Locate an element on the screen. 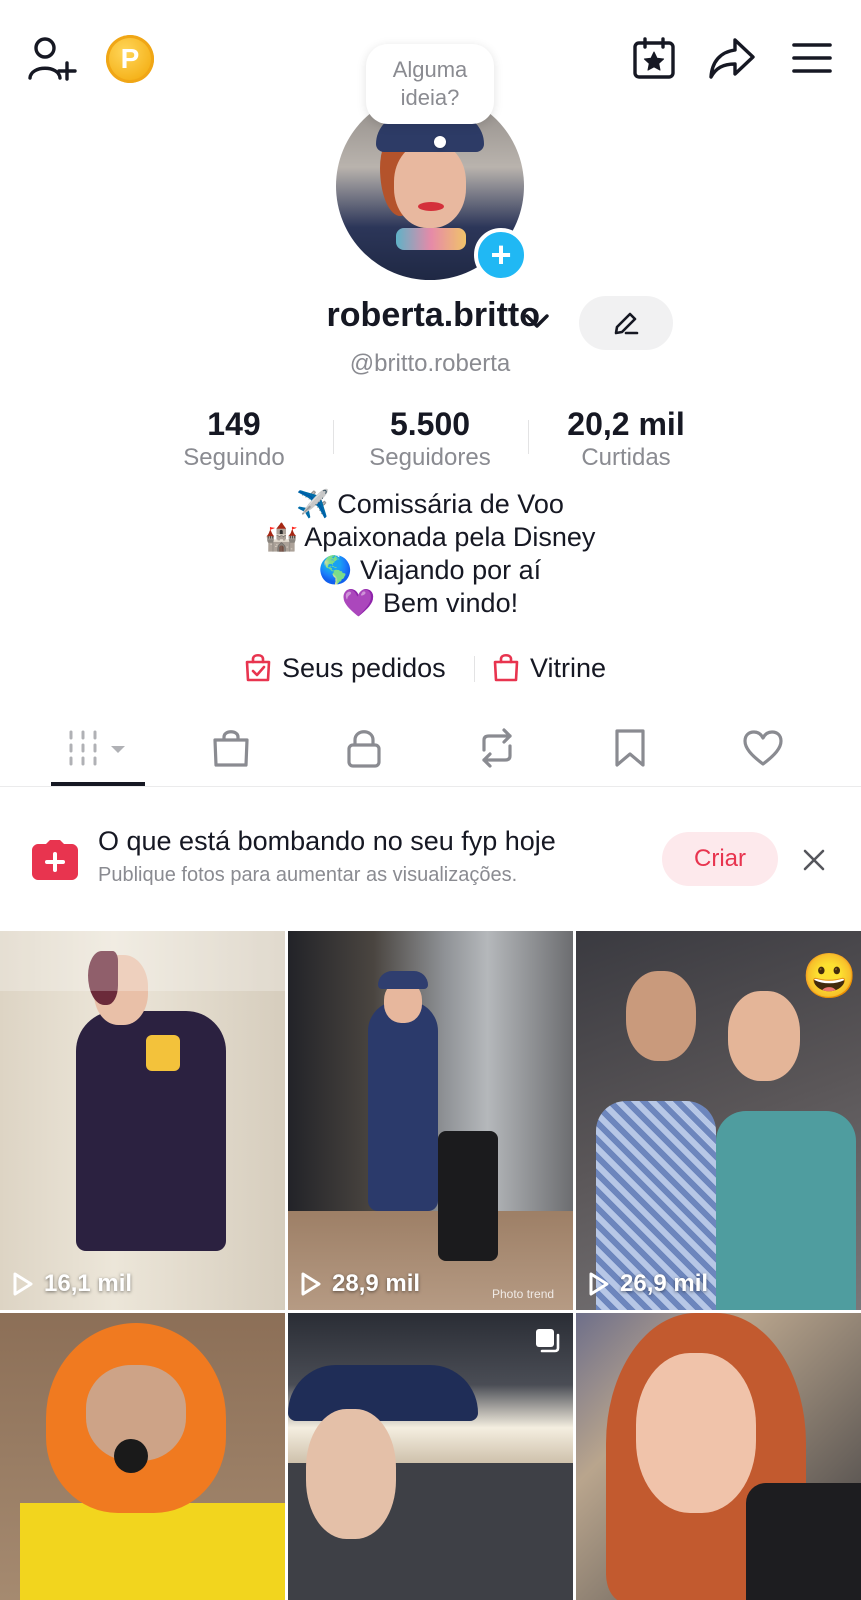 This screenshot has height=1600, width=861. banner-close-button is located at coordinates (814, 860).